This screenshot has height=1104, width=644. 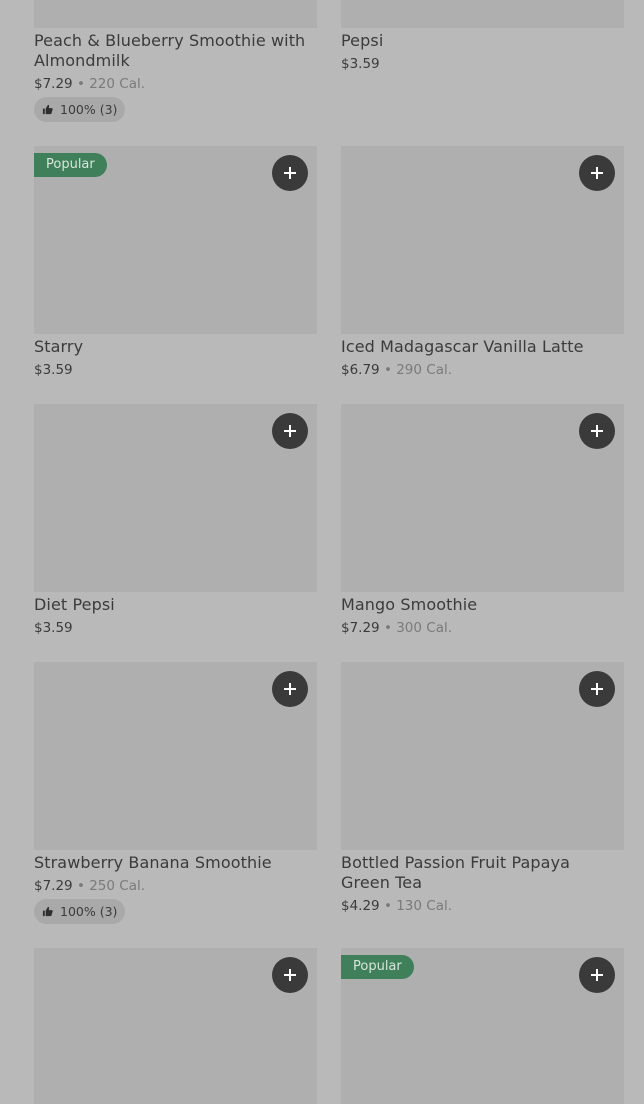 I want to click on item-price-calories: $7.29 • 300 Cal., so click(x=396, y=628).